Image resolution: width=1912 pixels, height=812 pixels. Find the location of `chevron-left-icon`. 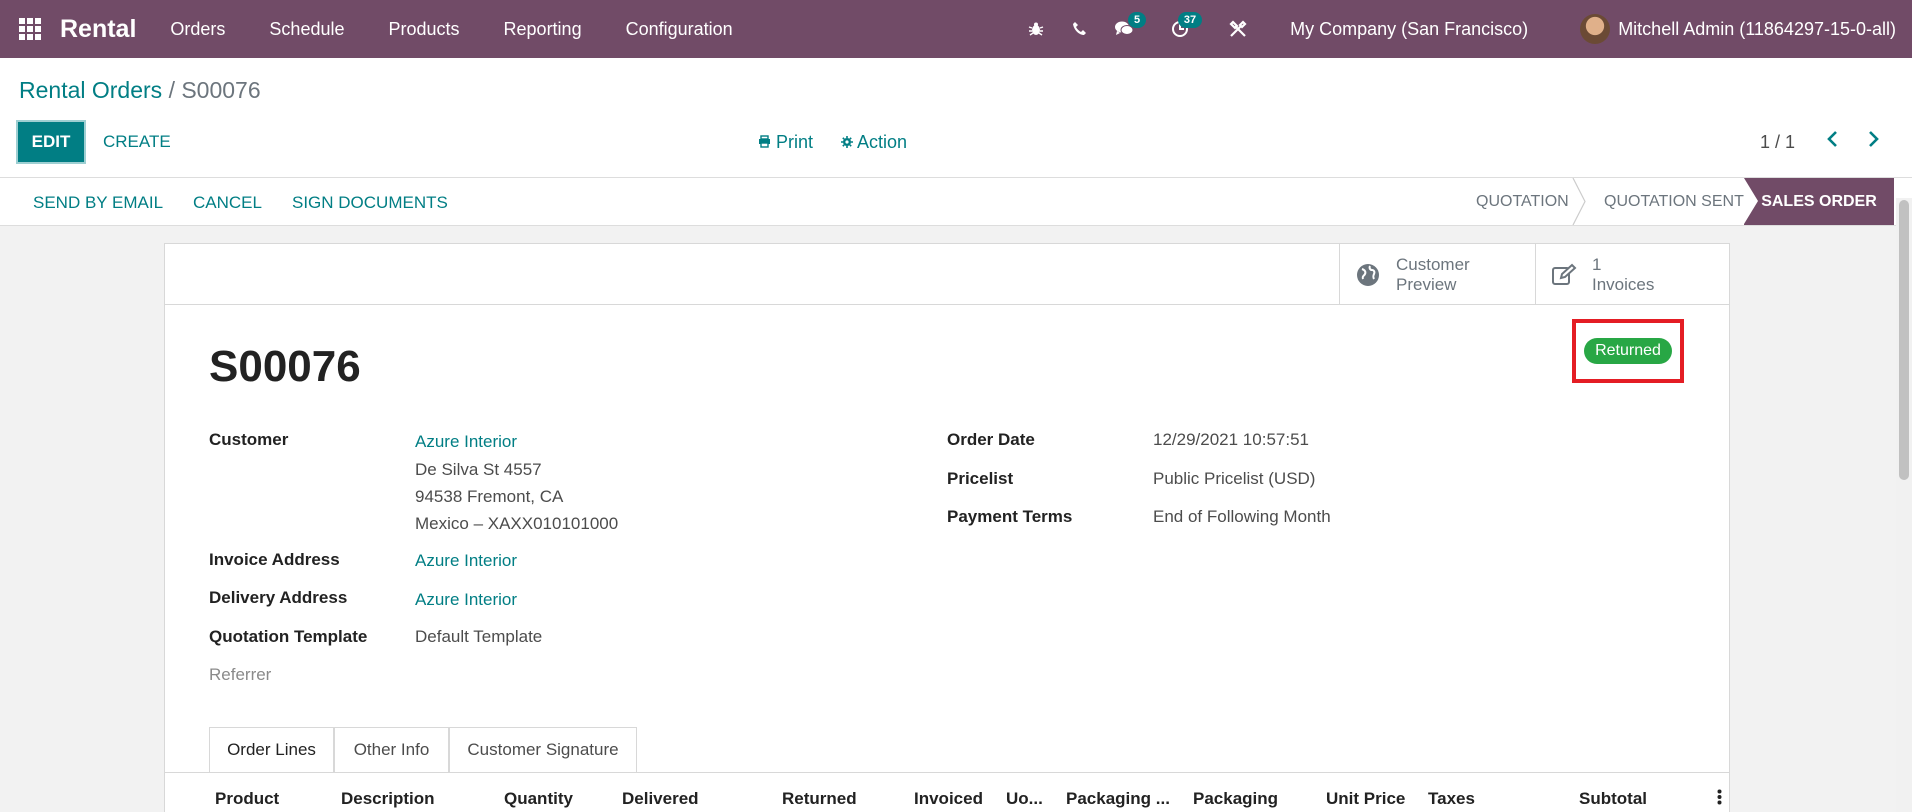

chevron-left-icon is located at coordinates (1833, 141).